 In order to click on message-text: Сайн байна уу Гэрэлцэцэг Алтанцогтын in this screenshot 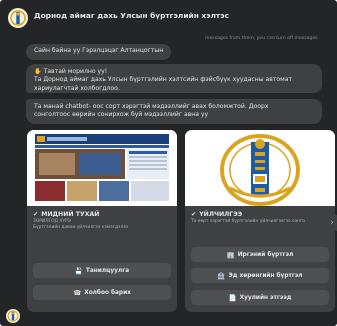, I will do `click(99, 50)`.